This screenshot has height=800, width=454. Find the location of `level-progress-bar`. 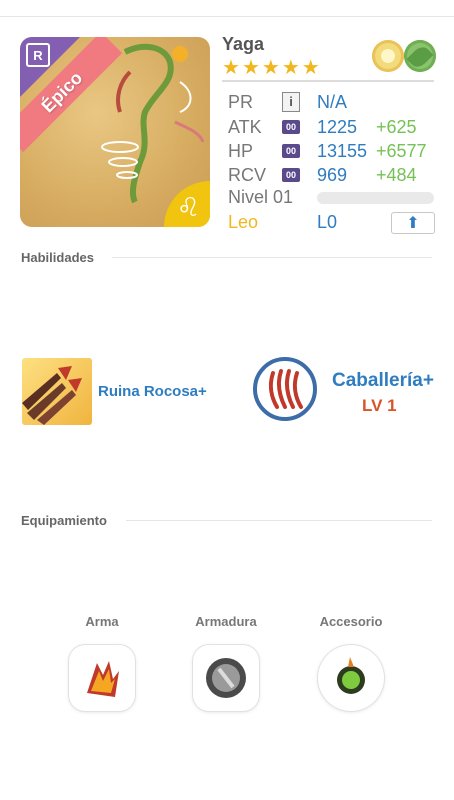

level-progress-bar is located at coordinates (375, 198).